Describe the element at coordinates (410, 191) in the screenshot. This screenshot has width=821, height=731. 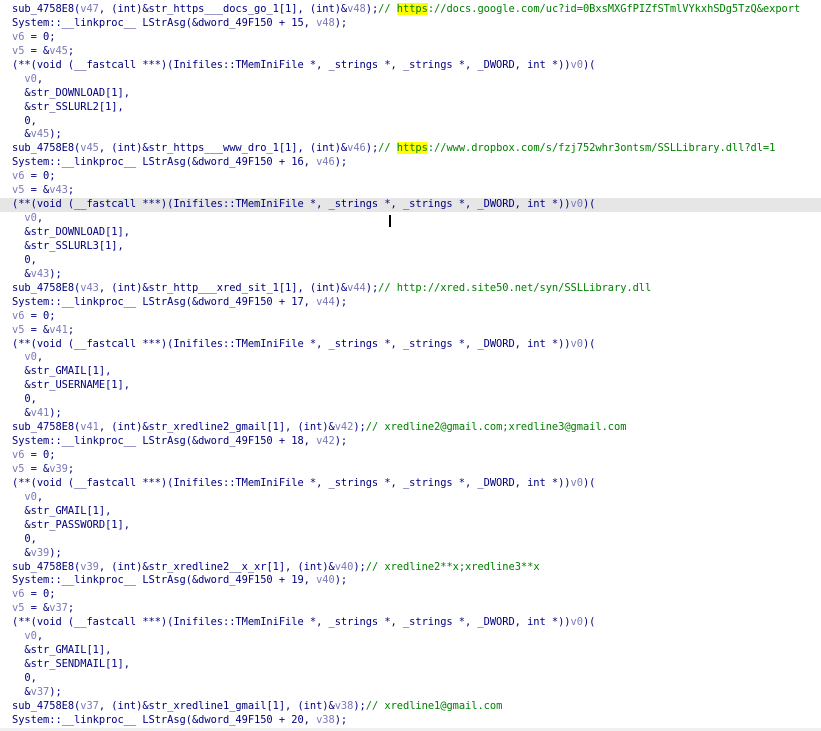
I see `code-line: v5 = &v43;` at that location.